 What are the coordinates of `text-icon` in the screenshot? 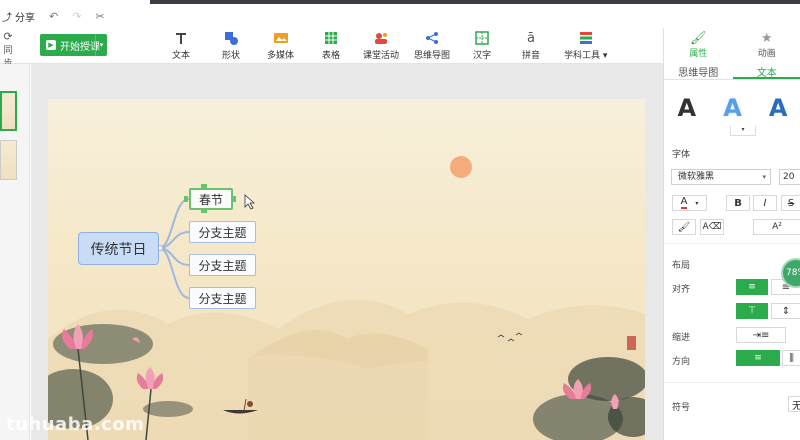 It's located at (181, 38).